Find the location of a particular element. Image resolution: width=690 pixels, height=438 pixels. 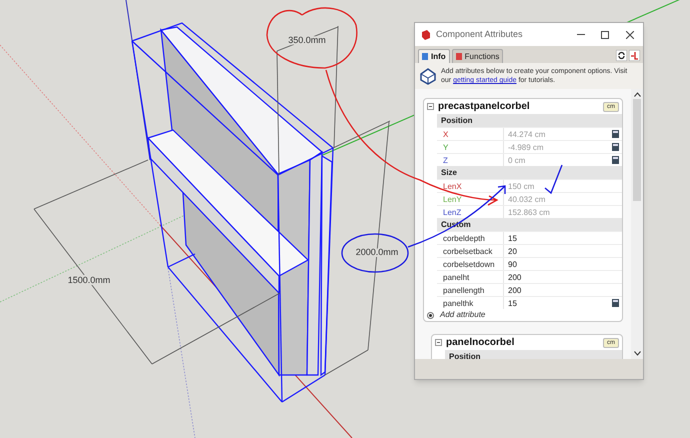

attribute-label: panelthk is located at coordinates (470, 303).